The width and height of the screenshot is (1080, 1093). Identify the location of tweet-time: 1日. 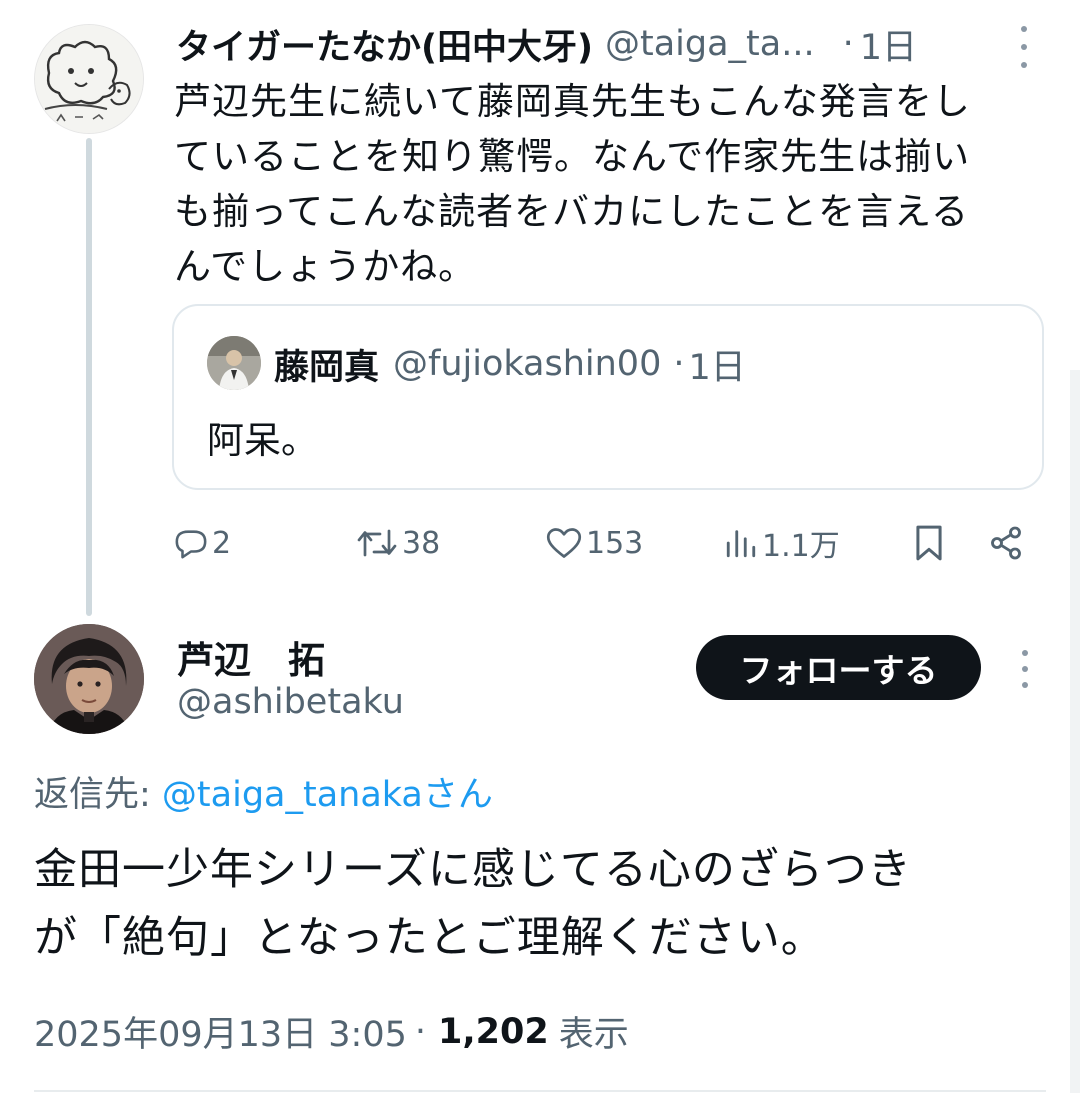
(888, 44).